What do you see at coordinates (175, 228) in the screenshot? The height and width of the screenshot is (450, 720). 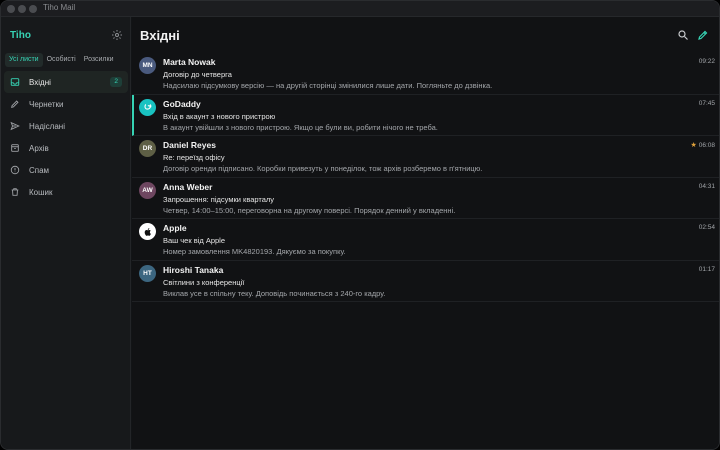 I see `message-sender: Apple` at bounding box center [175, 228].